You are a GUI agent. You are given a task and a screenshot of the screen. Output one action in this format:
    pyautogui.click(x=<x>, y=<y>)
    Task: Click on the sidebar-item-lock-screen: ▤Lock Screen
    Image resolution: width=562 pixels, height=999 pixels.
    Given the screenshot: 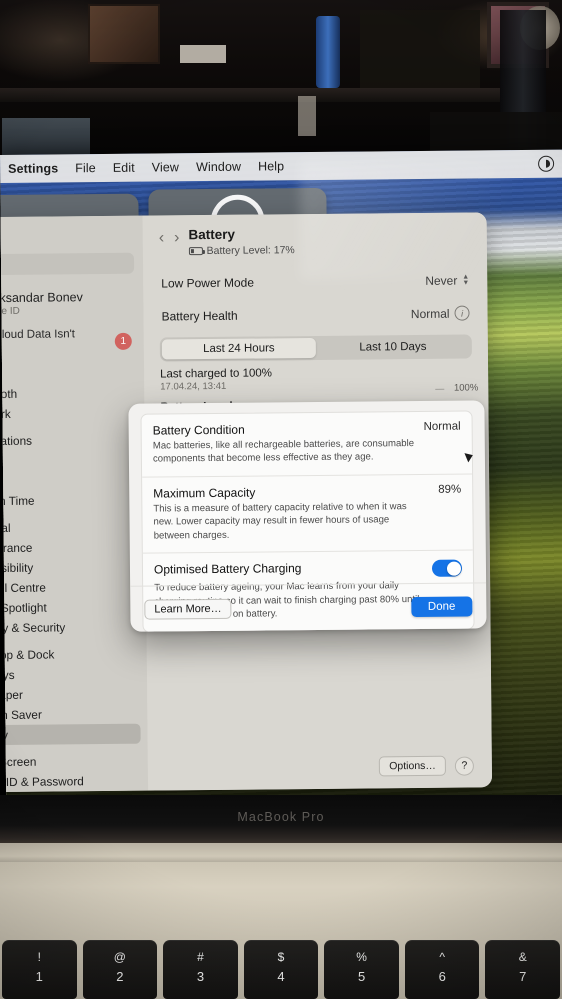 What is the action you would take?
    pyautogui.click(x=70, y=761)
    